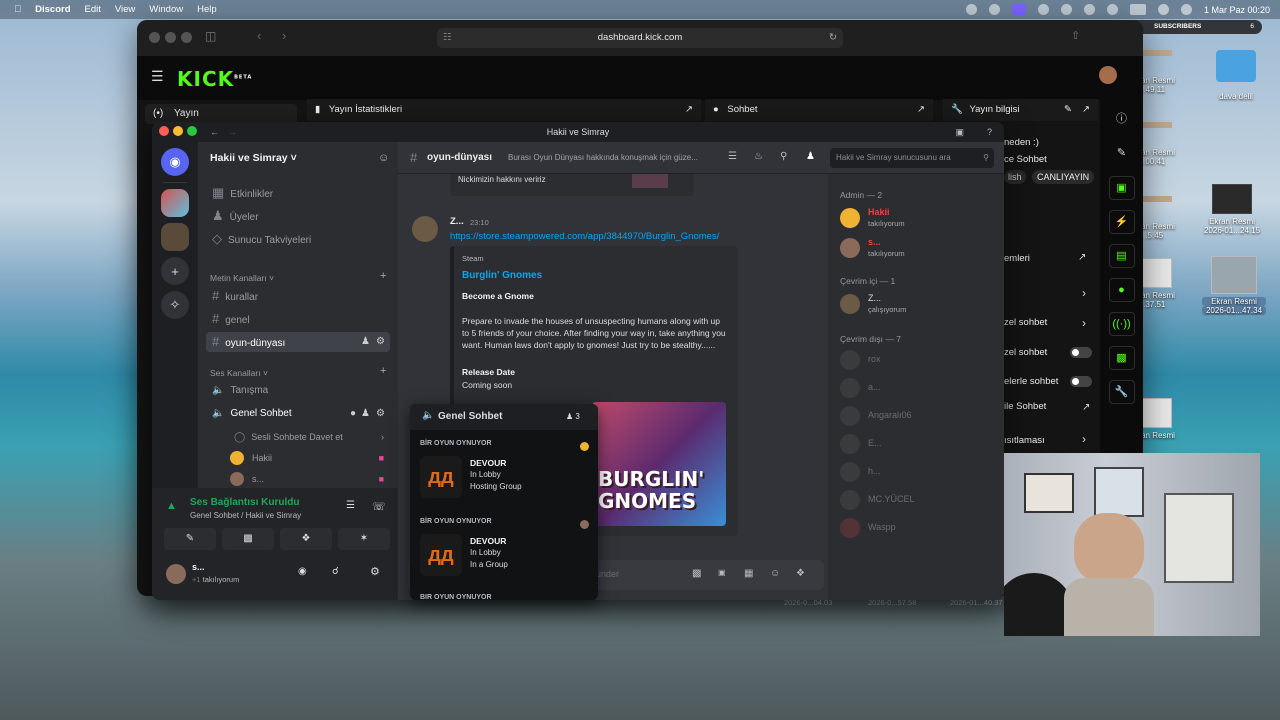 The image size is (1280, 720). I want to click on apps-icon: ❖, so click(800, 573).